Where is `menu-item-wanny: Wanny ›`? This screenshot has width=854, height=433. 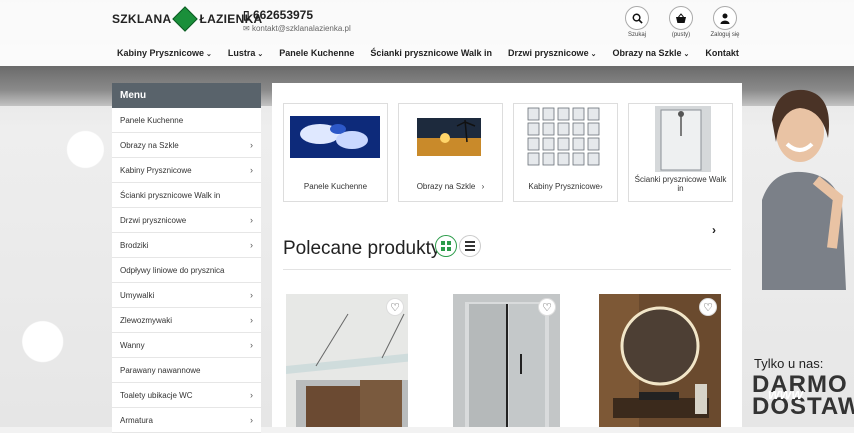
menu-item-wanny: Wanny › is located at coordinates (186, 345).